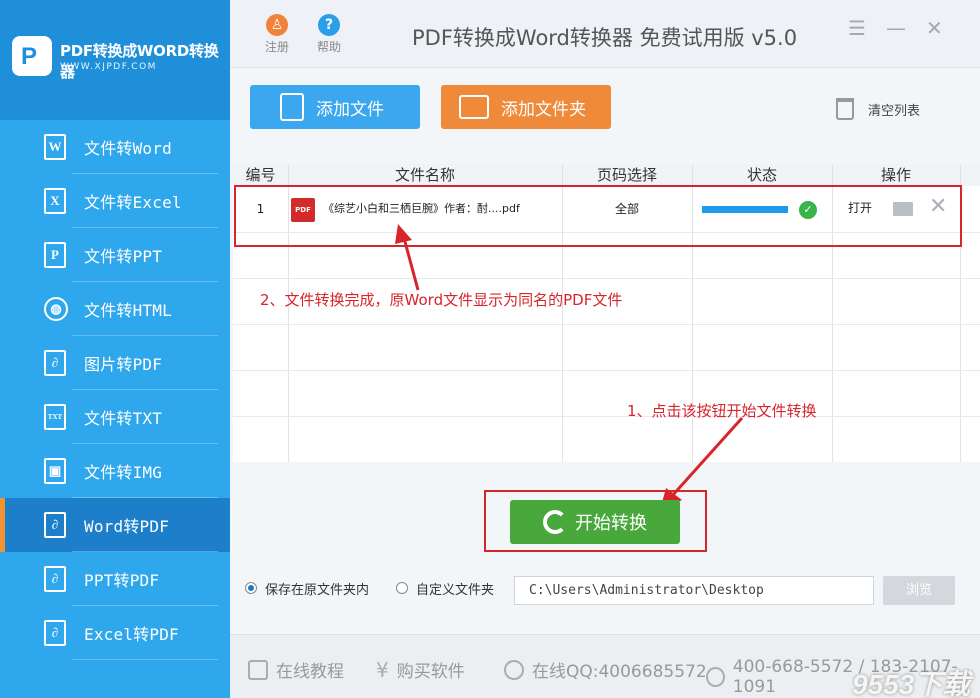  Describe the element at coordinates (911, 683) in the screenshot. I see `site-watermark: 9553下载` at that location.